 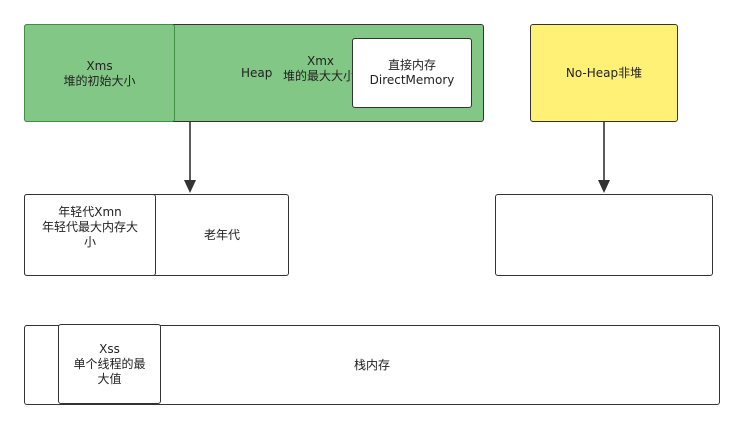 I want to click on old-generation-label: 老年代, so click(x=221, y=234).